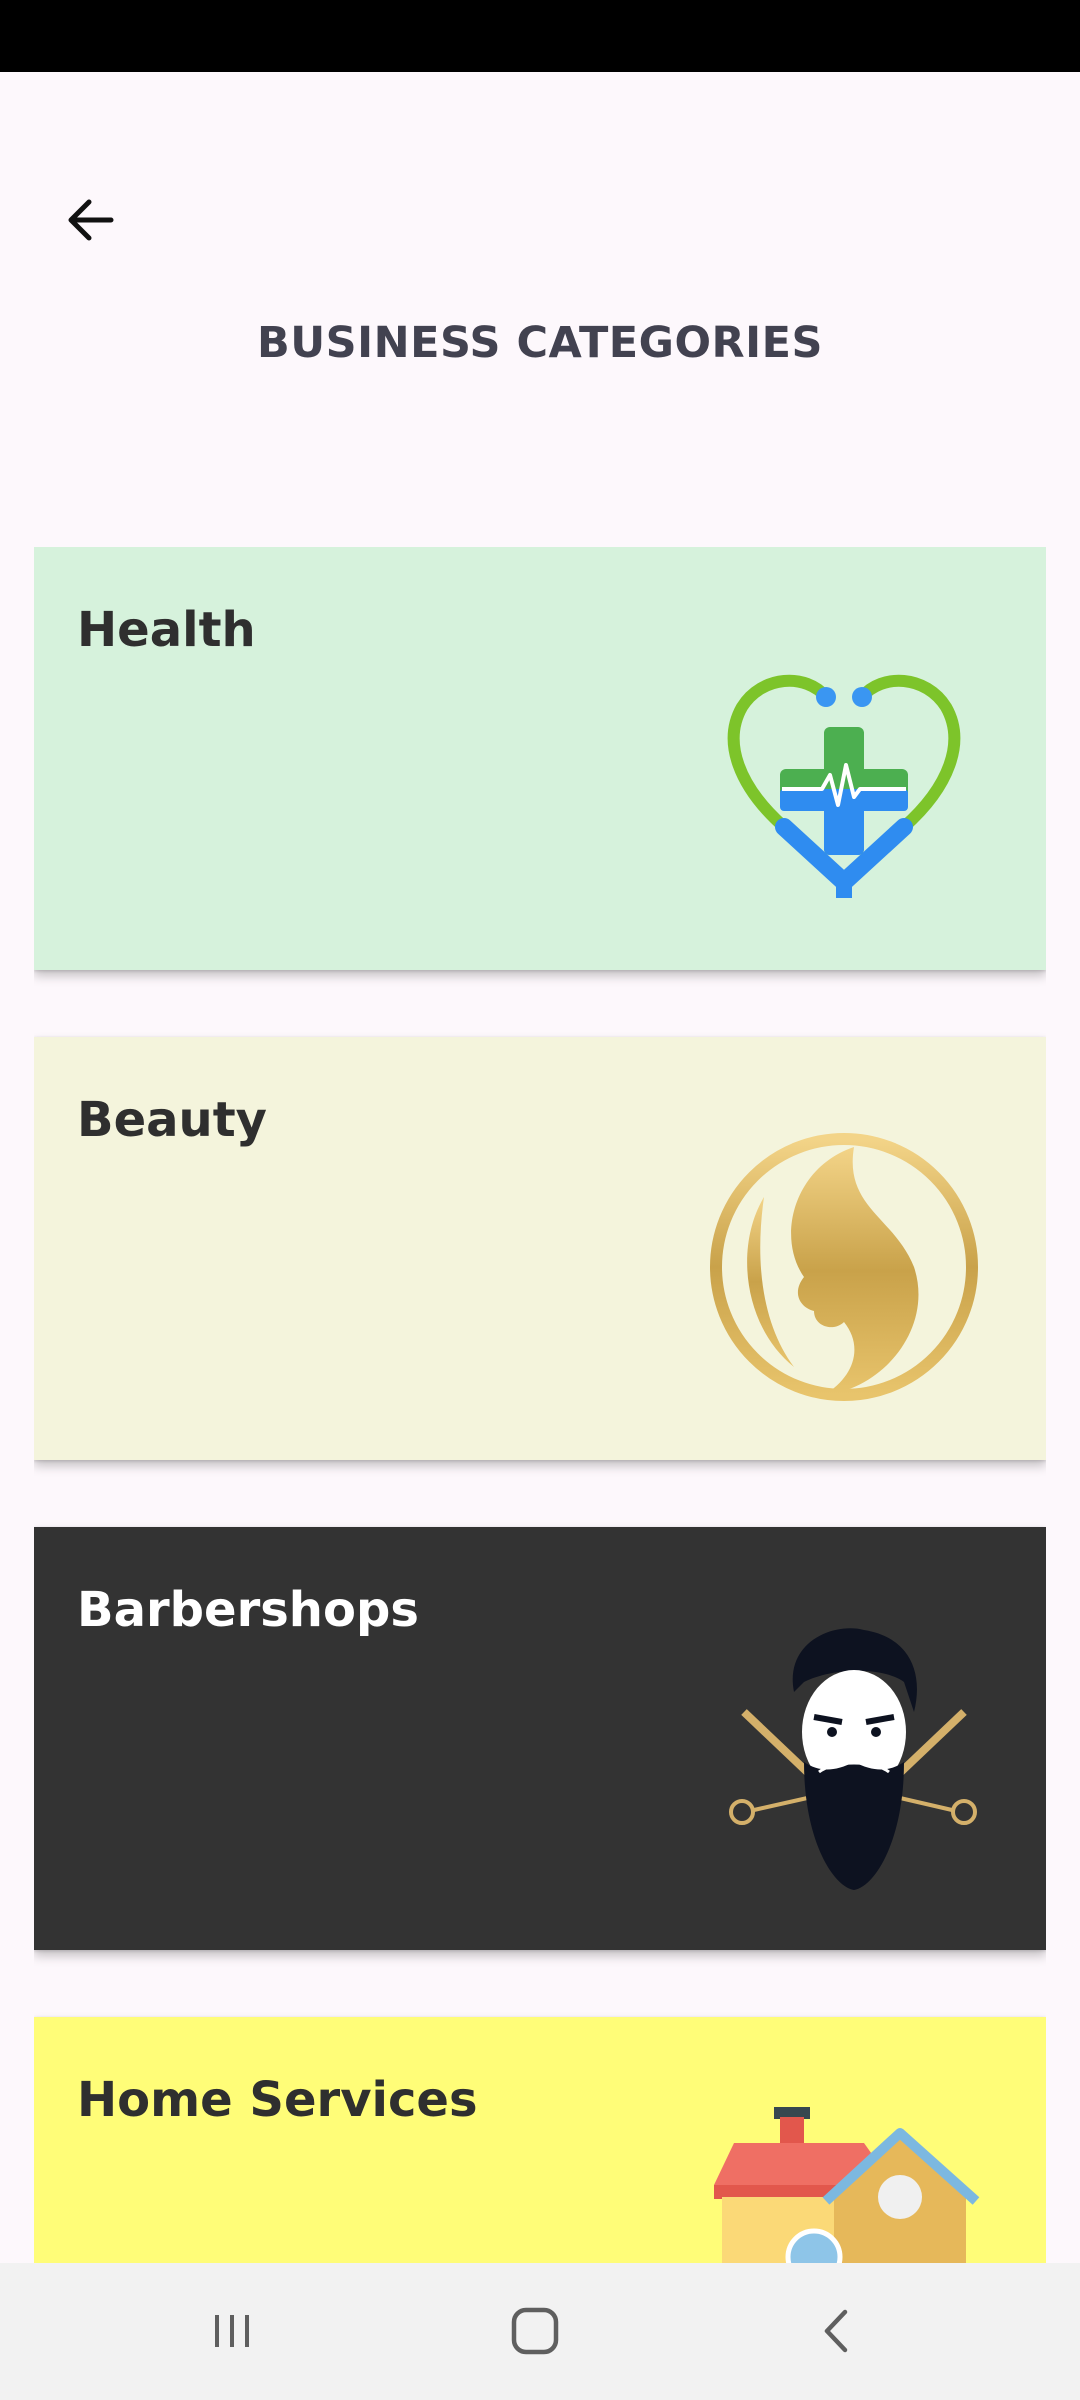 This screenshot has width=1080, height=2400. I want to click on page-title: BUSINESS CATEGORIES, so click(539, 343).